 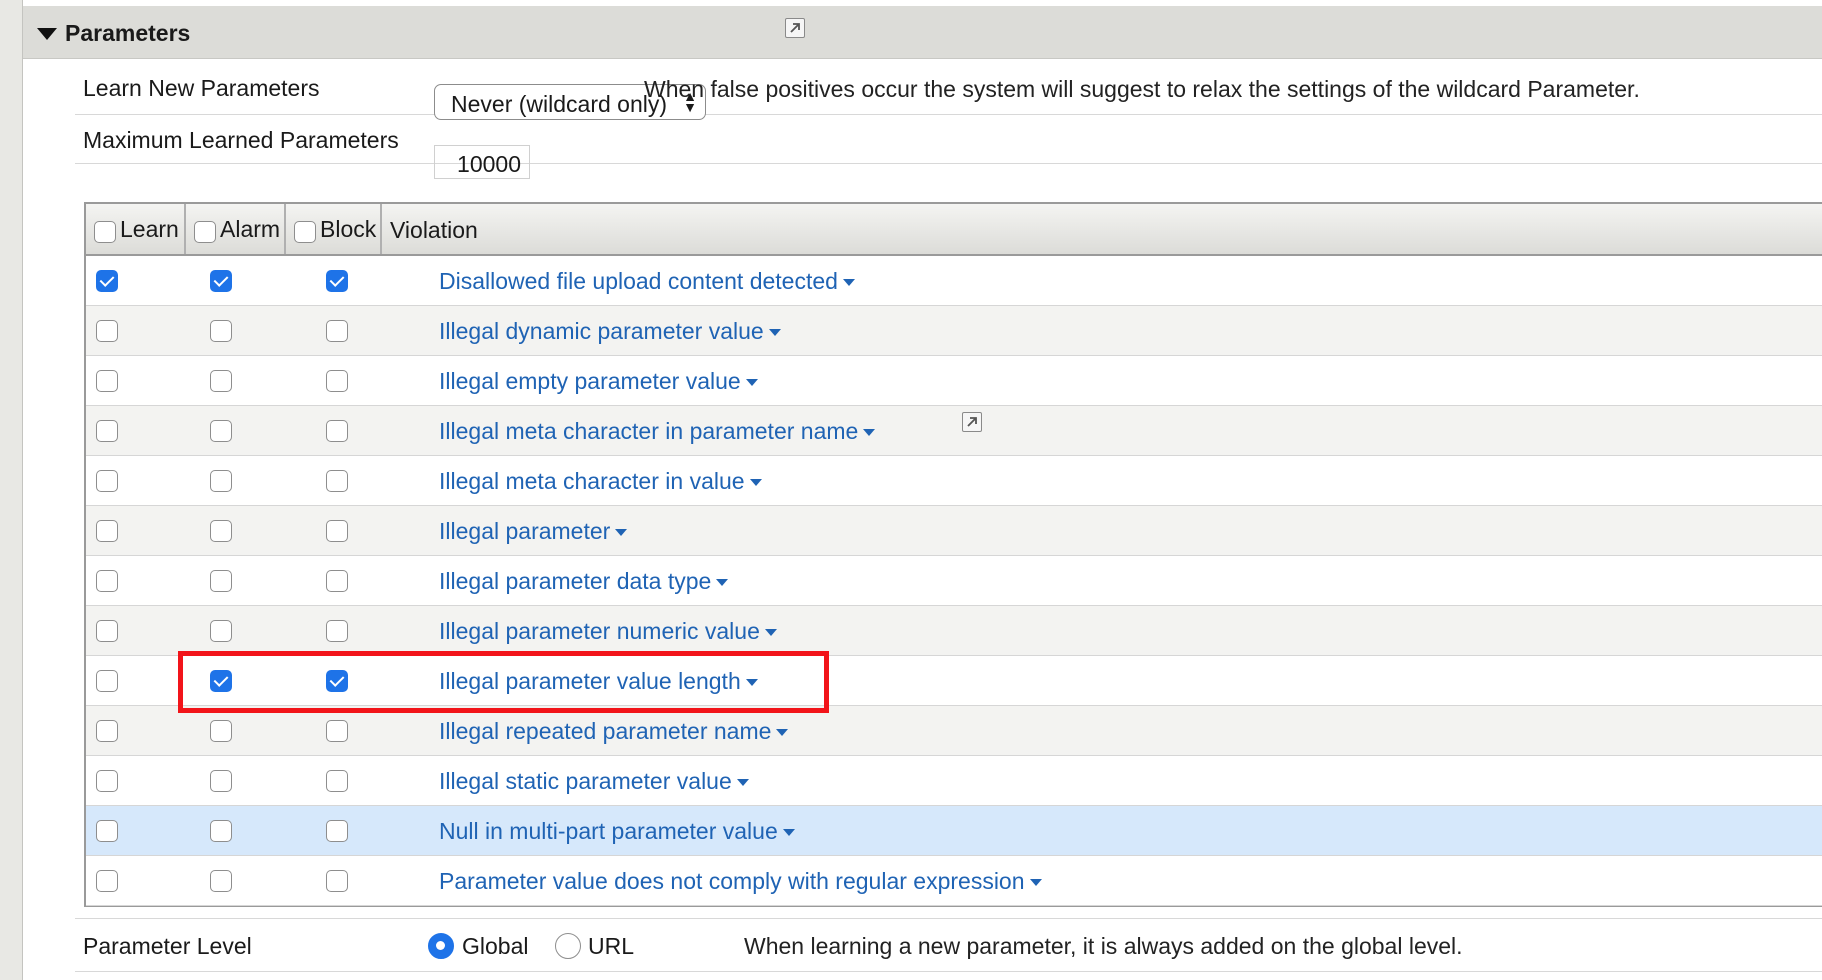 I want to click on violation-name: Illegal dynamic parameter value, so click(x=601, y=331).